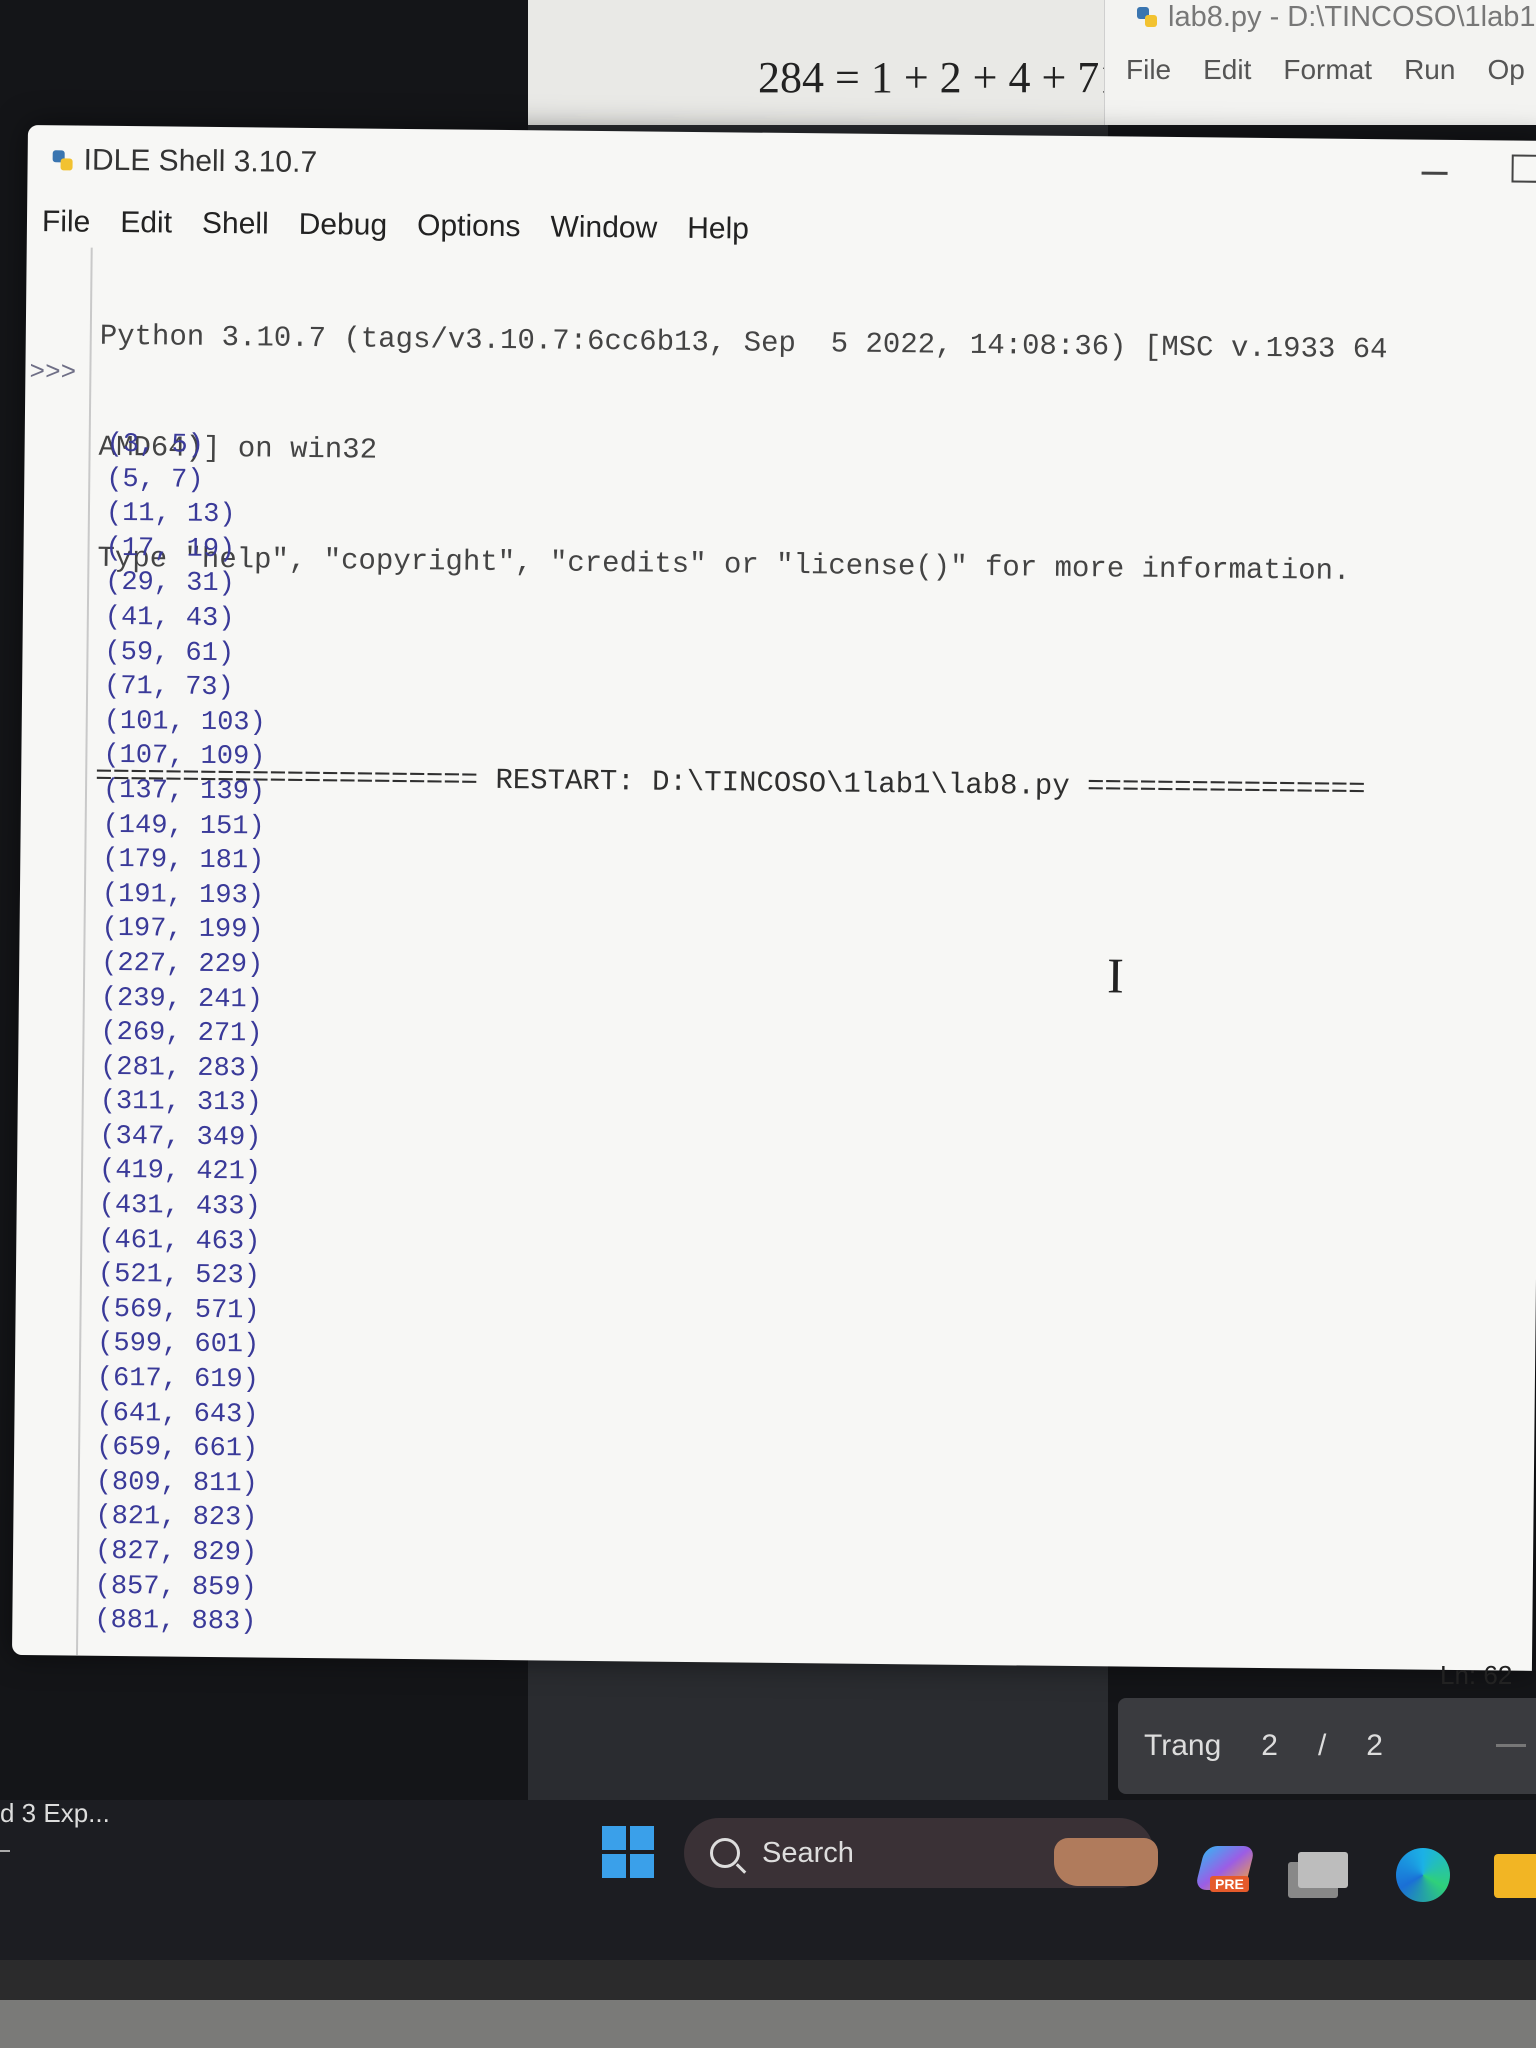 Image resolution: width=1536 pixels, height=2048 pixels. Describe the element at coordinates (1269, 1746) in the screenshot. I see `page-current: 2` at that location.